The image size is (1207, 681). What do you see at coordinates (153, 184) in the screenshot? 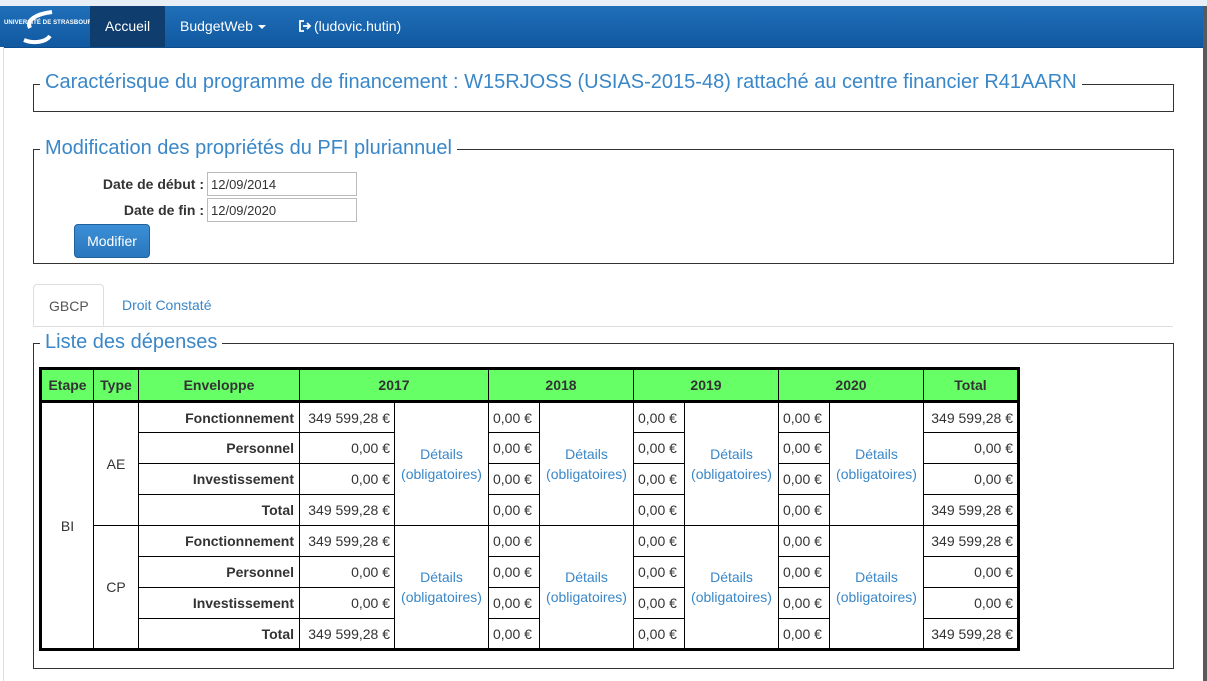
I see `start-date-label: Date de début :` at bounding box center [153, 184].